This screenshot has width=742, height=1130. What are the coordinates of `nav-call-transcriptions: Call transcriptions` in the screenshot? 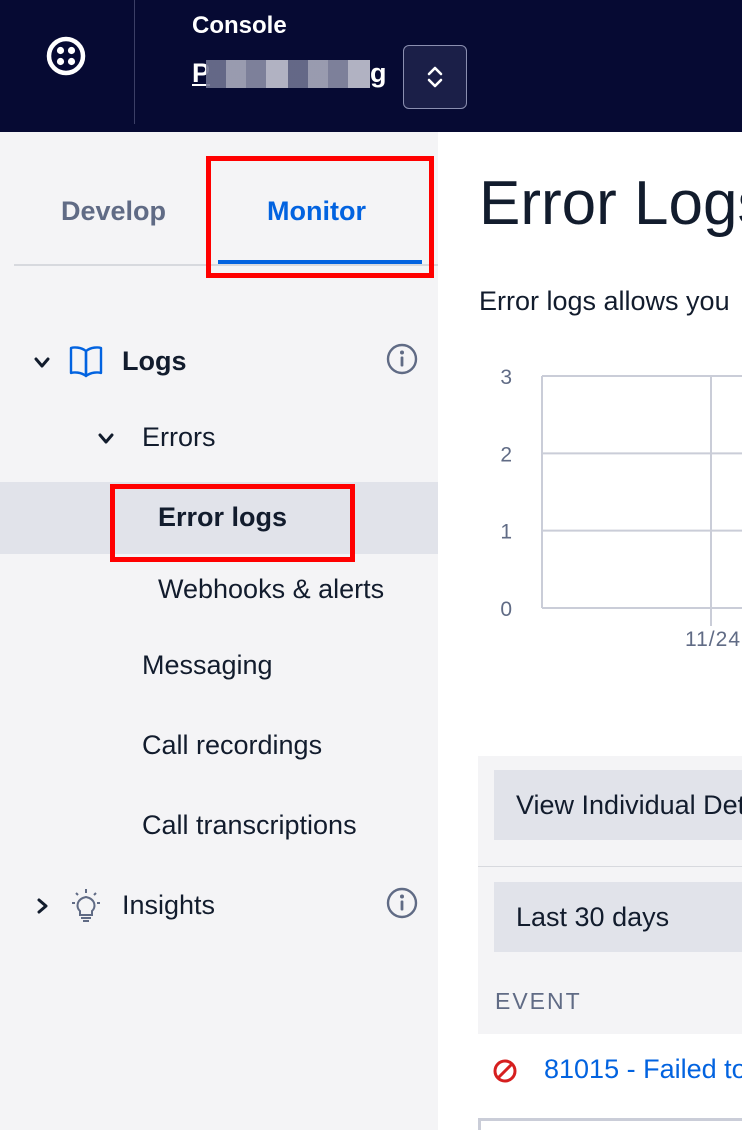 It's located at (249, 825).